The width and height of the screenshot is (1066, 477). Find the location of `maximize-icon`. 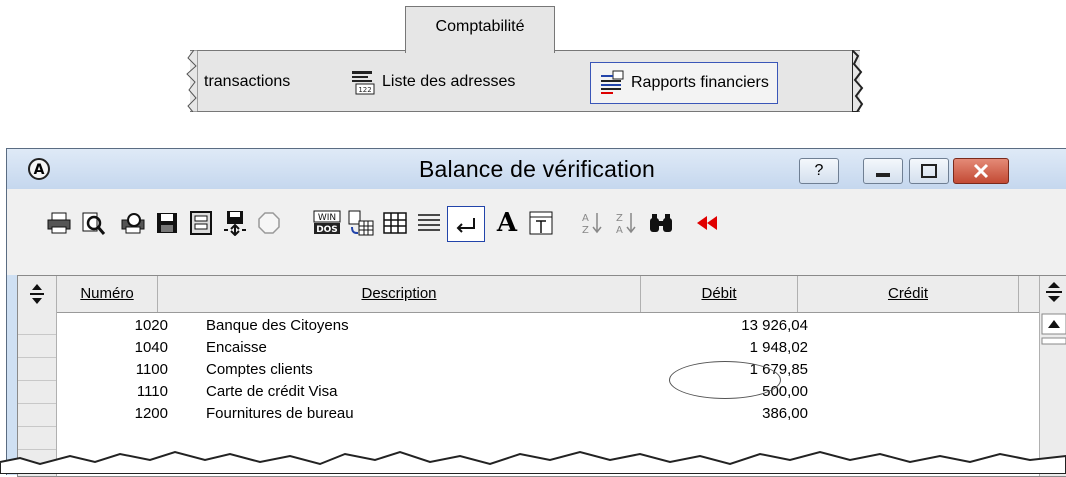

maximize-icon is located at coordinates (929, 171).